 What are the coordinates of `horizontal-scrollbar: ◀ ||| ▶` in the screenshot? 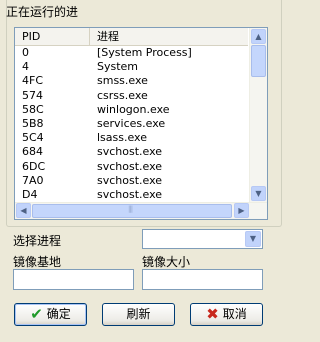 It's located at (141, 210).